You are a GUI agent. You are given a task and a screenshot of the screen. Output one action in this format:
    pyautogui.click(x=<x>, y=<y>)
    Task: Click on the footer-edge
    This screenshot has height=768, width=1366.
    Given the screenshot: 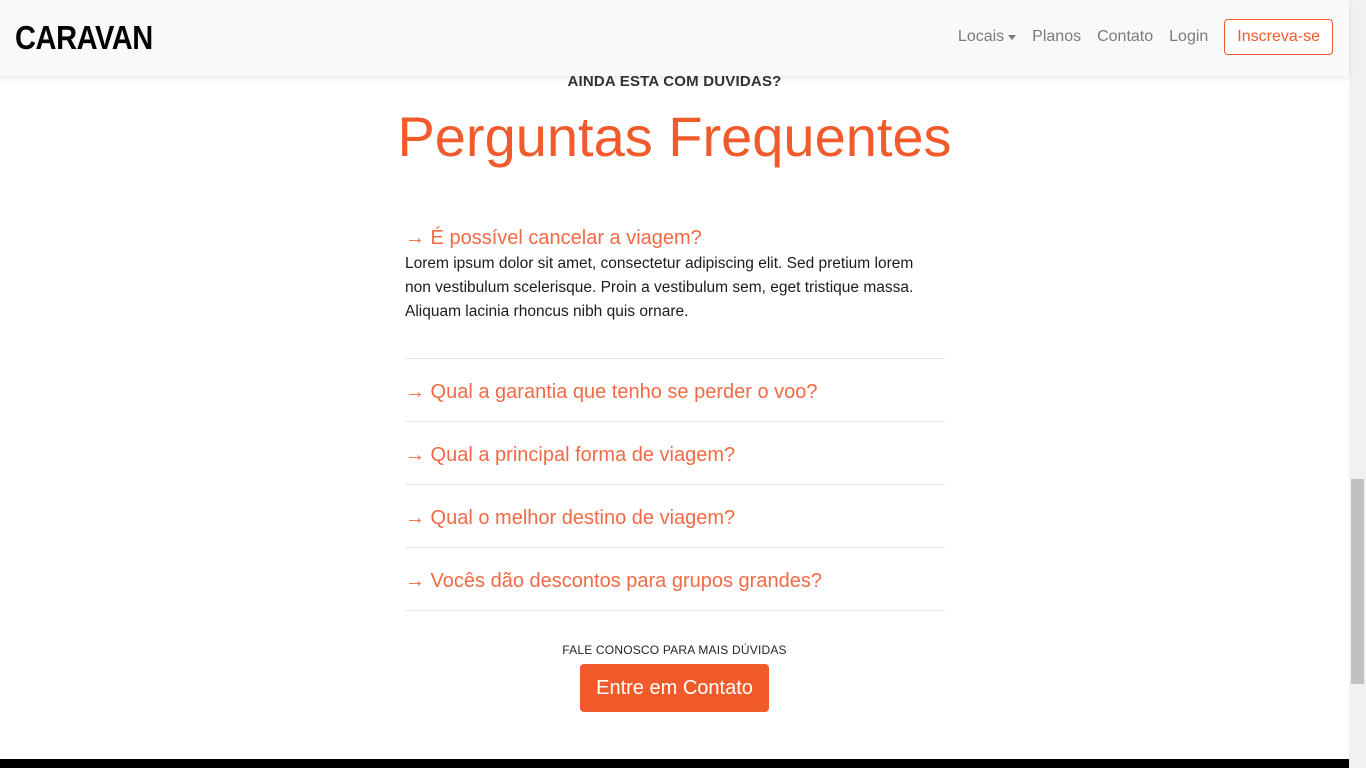 What is the action you would take?
    pyautogui.click(x=674, y=763)
    